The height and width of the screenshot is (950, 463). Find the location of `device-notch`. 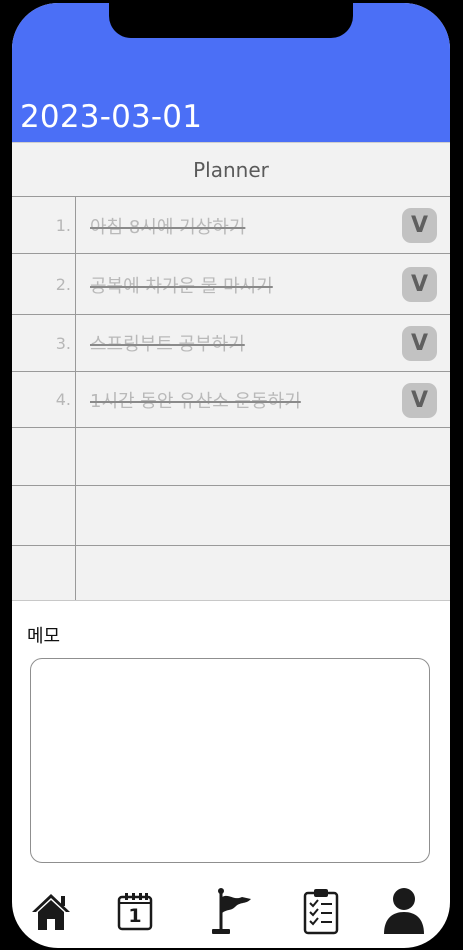

device-notch is located at coordinates (231, 20).